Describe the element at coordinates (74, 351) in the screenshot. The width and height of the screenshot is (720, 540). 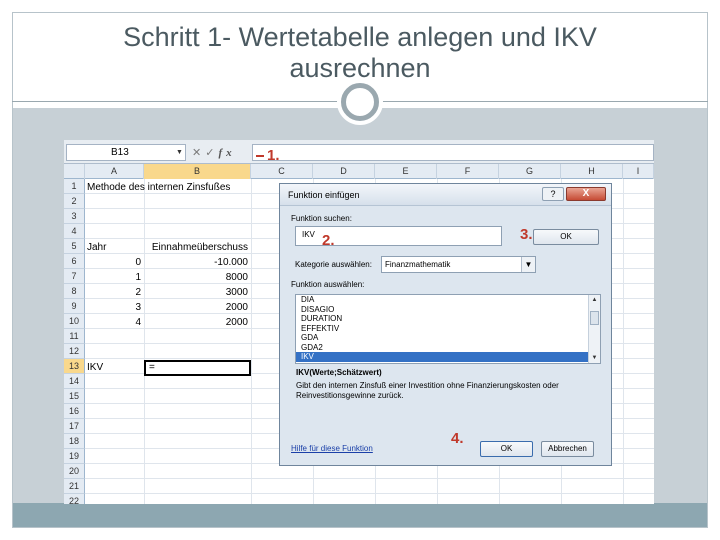
I see `row-header-12: 12` at that location.